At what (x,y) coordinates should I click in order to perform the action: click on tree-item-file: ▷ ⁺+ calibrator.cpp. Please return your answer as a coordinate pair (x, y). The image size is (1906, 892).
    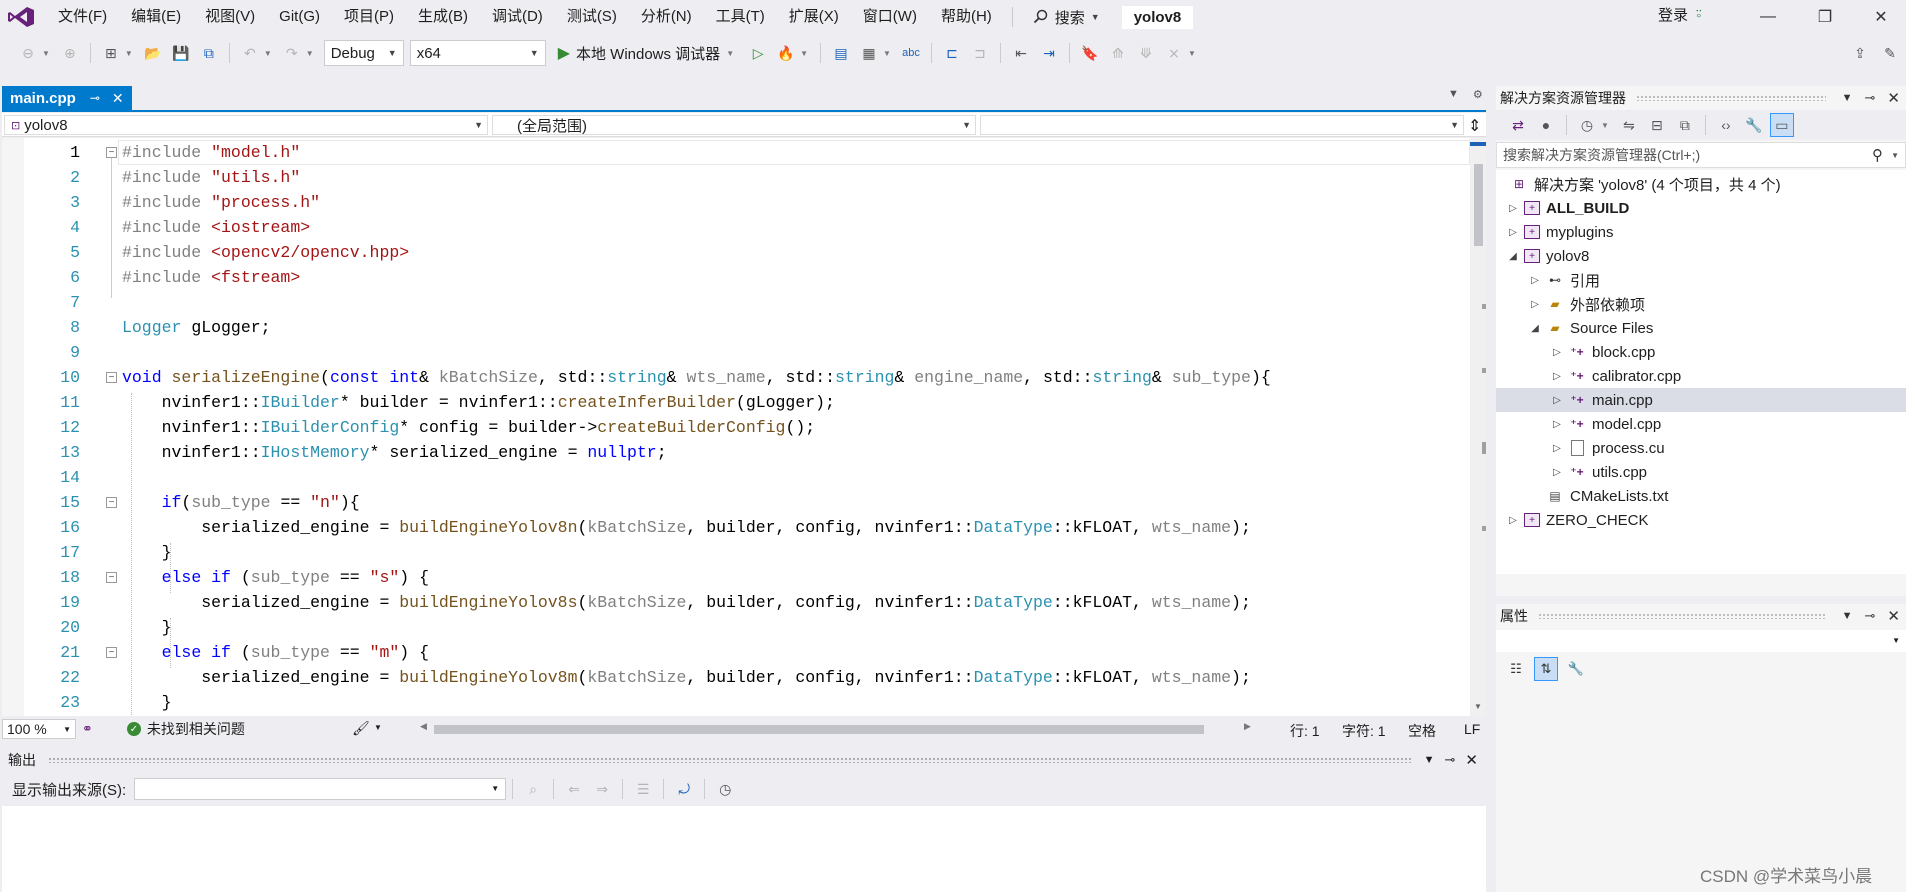
    Looking at the image, I should click on (1701, 376).